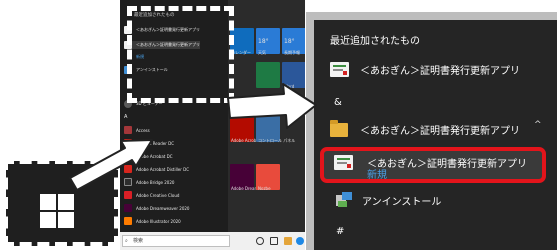  What do you see at coordinates (125, 117) in the screenshot?
I see `section-a: A` at bounding box center [125, 117].